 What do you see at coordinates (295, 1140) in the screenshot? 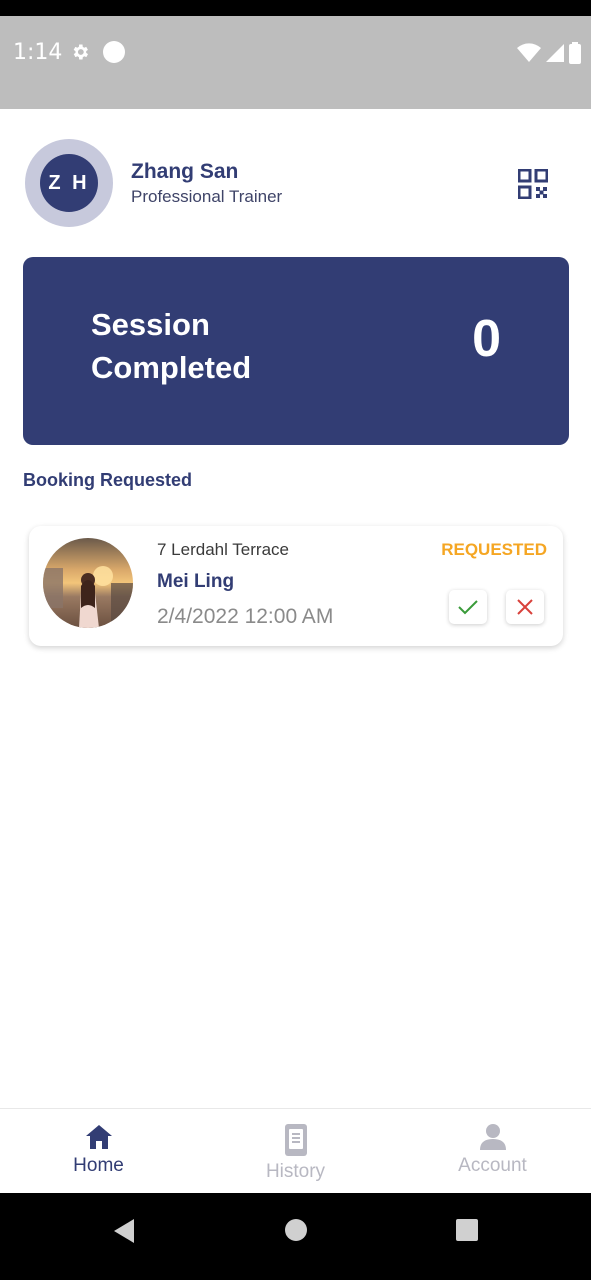
I see `history-icon` at bounding box center [295, 1140].